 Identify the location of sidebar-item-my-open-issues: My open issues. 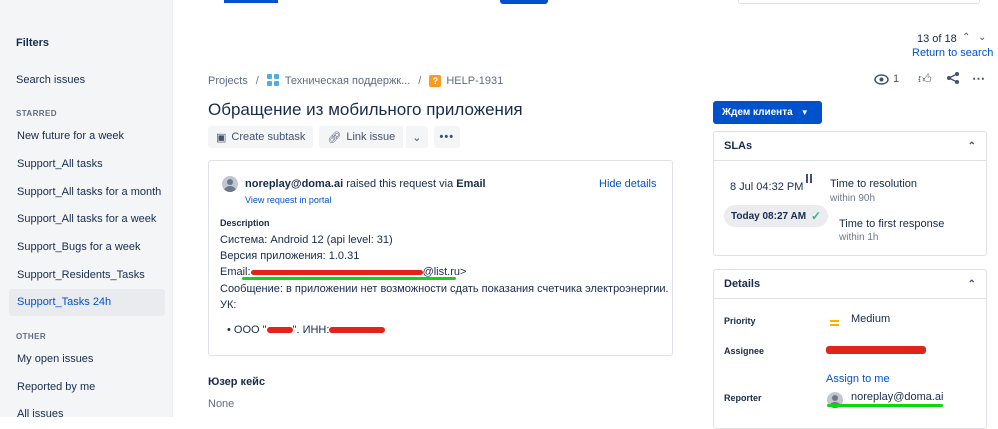
(87, 359).